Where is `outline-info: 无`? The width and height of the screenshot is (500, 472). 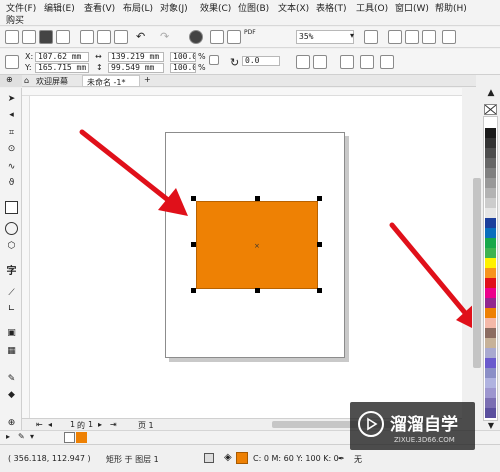 outline-info: 无 is located at coordinates (358, 459).